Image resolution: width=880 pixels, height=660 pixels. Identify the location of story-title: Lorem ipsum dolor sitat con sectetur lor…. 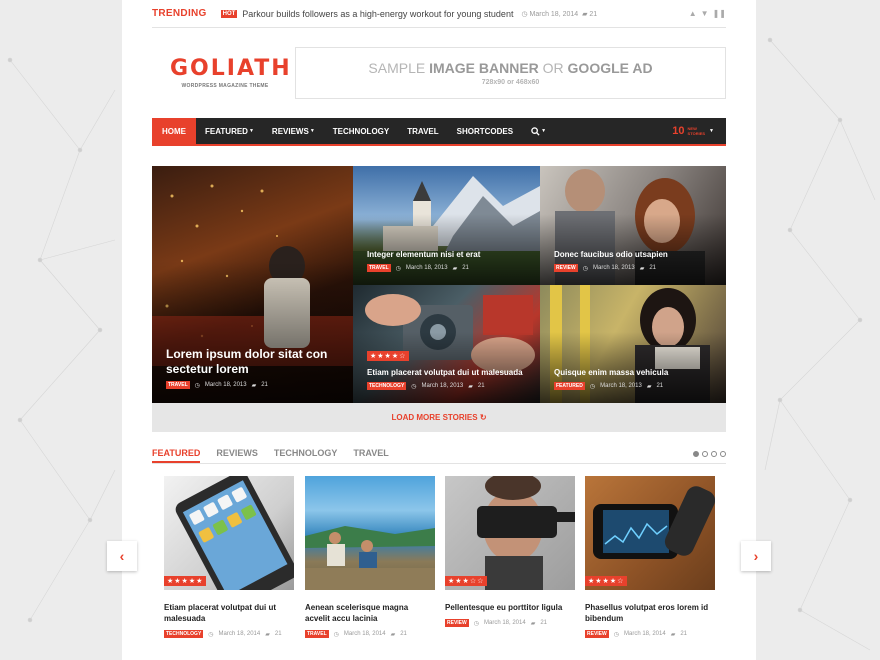
(254, 362).